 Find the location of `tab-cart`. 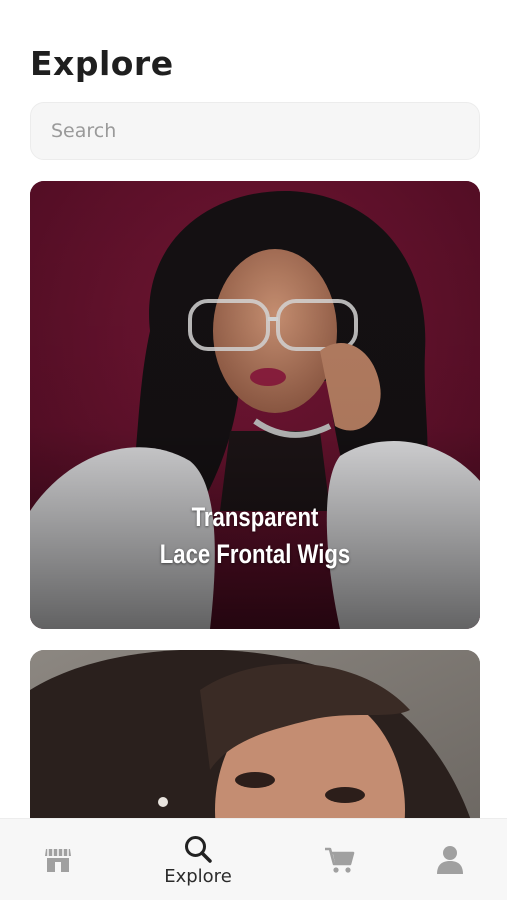

tab-cart is located at coordinates (340, 859).